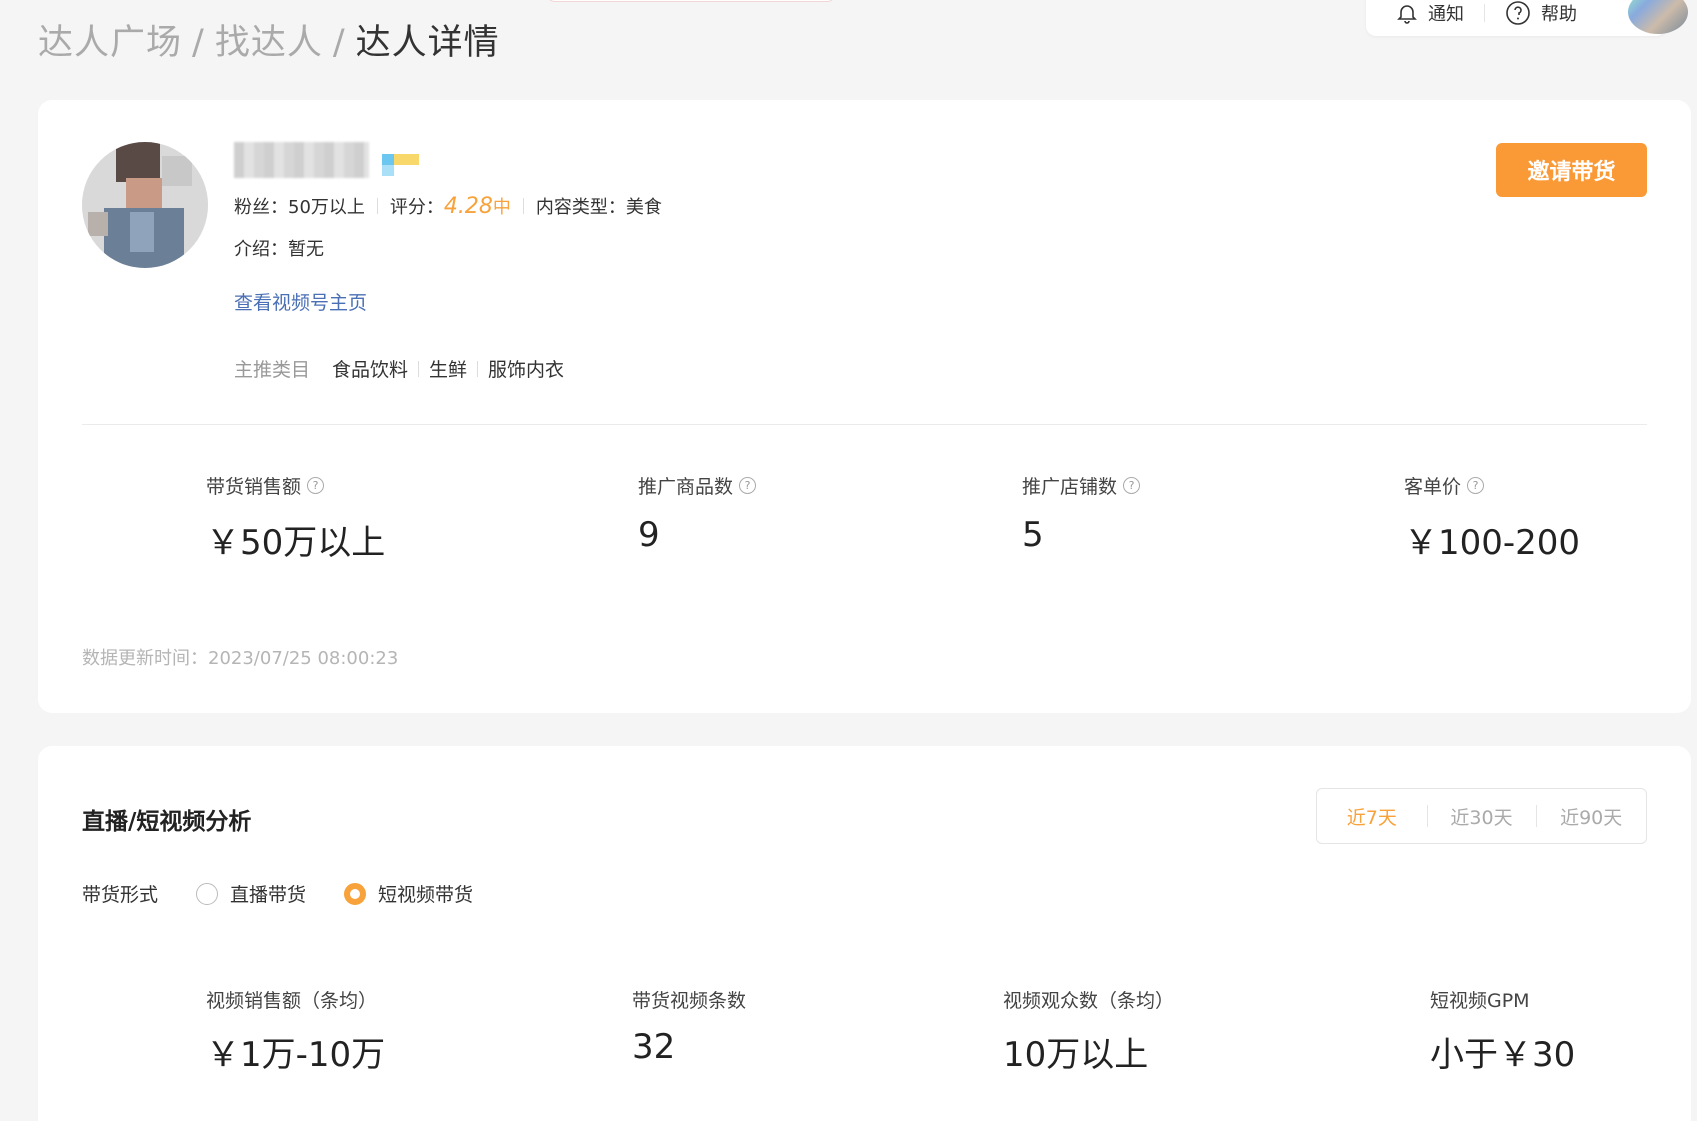  I want to click on help-icon, so click(1518, 13).